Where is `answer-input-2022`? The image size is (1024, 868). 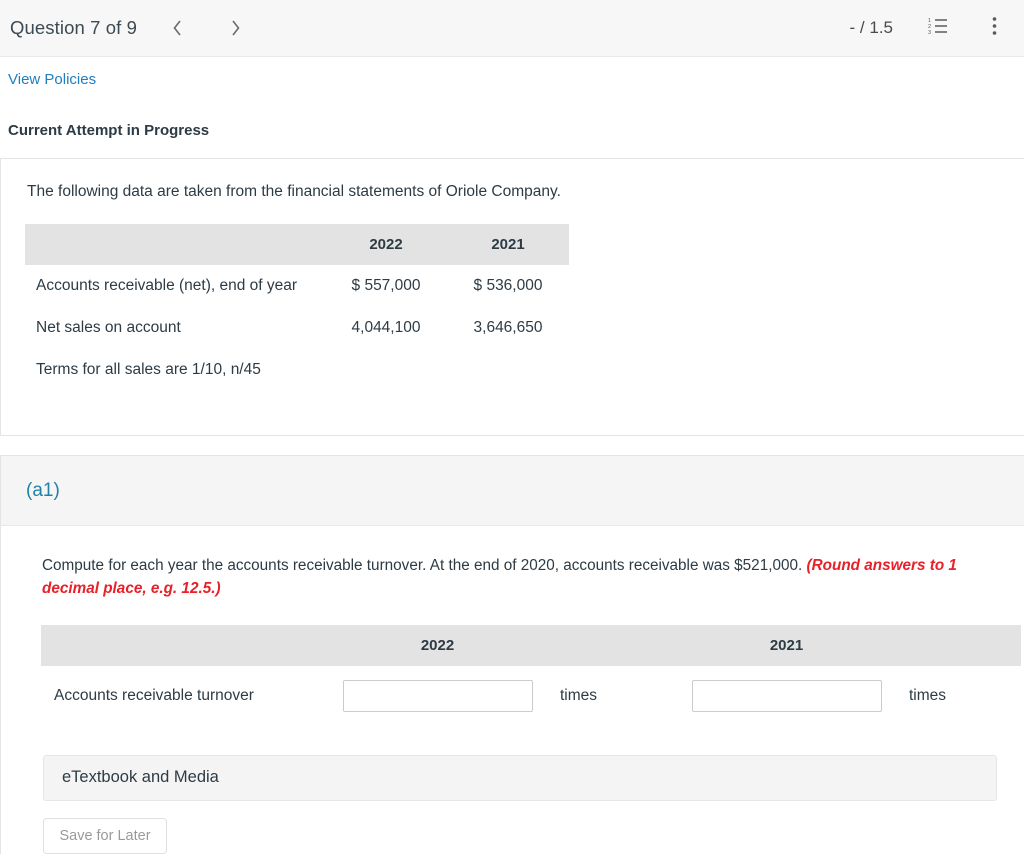 answer-input-2022 is located at coordinates (437, 696).